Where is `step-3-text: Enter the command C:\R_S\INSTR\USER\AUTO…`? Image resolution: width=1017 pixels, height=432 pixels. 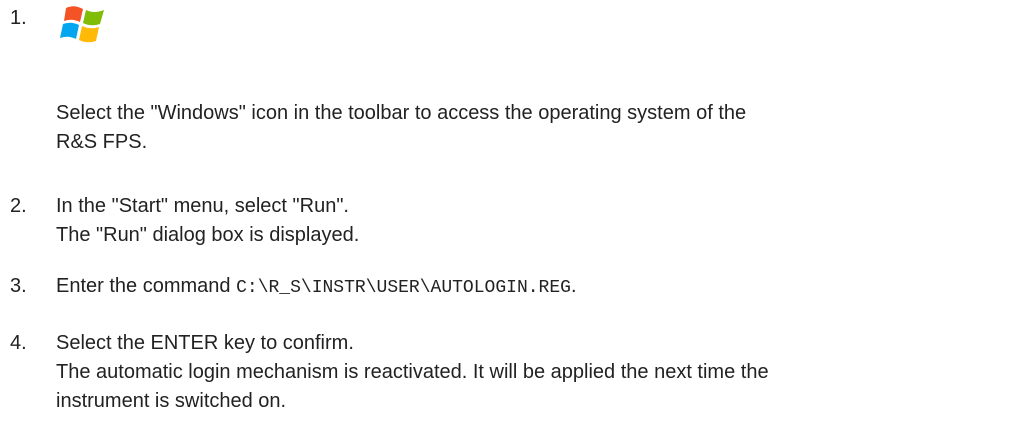
step-3-text: Enter the command C:\R_S\INSTR\USER\AUTO… is located at coordinates (531, 287).